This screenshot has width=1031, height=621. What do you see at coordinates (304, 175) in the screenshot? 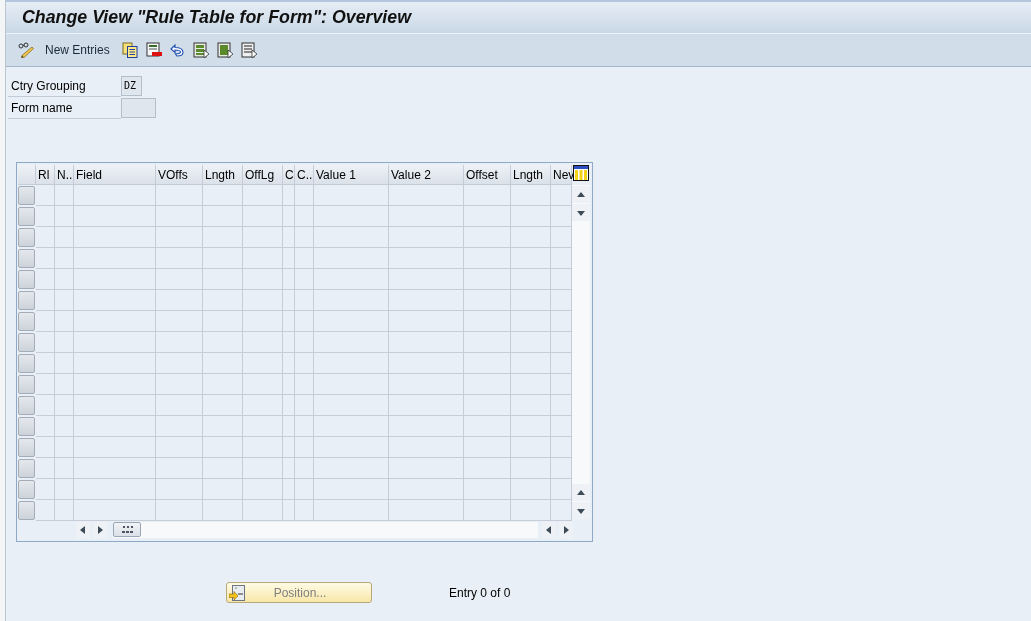
I see `column-header: C..` at bounding box center [304, 175].